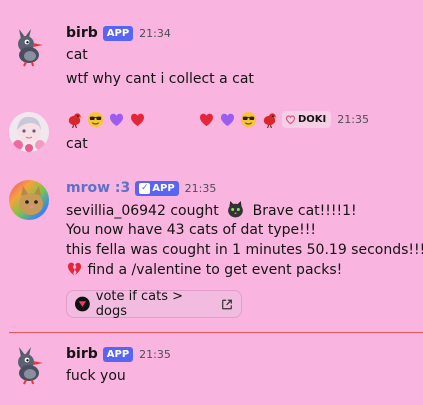 The width and height of the screenshot is (423, 405). I want to click on avatar-emoji-user, so click(29, 132).